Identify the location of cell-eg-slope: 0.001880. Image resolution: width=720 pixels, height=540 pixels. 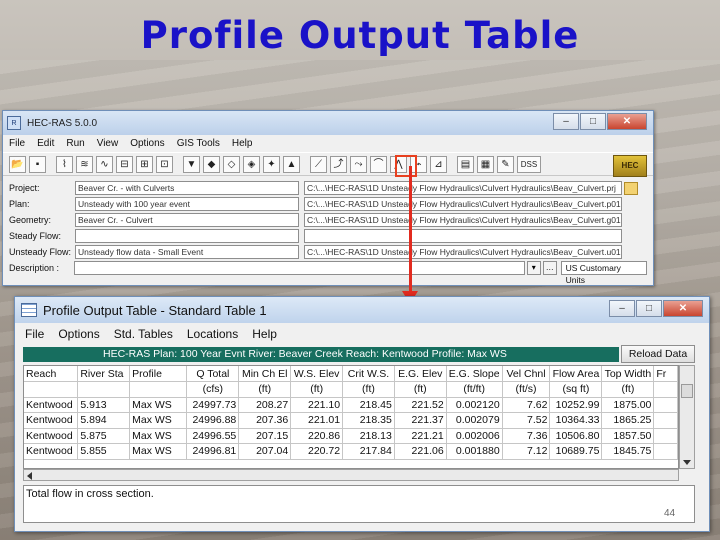
(474, 451).